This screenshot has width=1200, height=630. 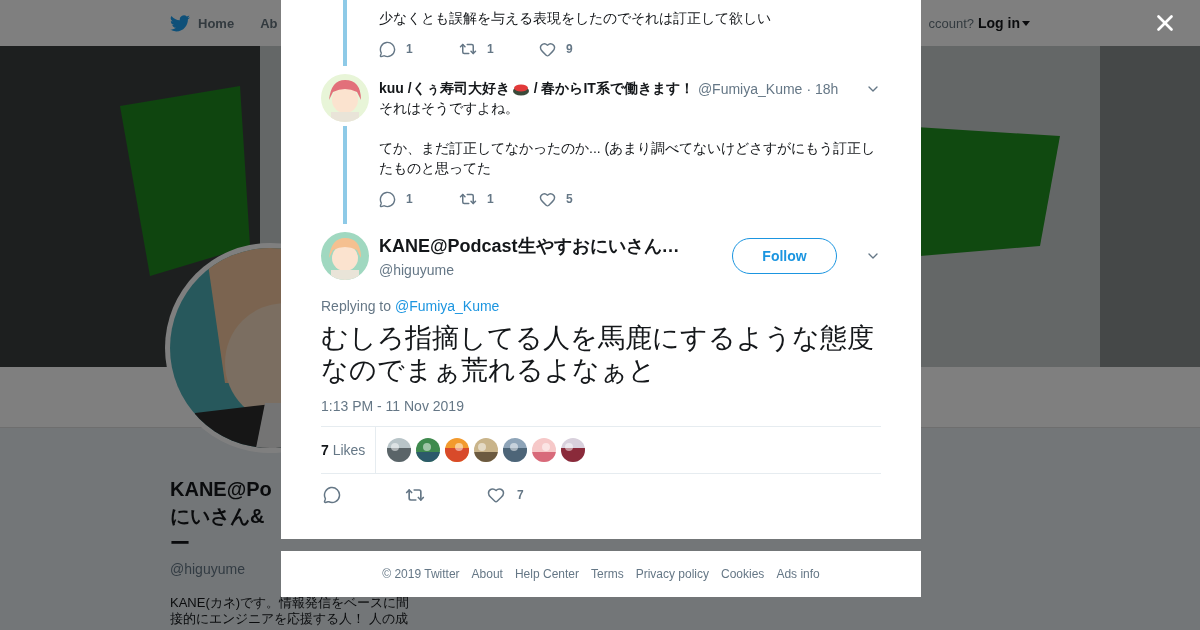 I want to click on reply-icon, so click(x=332, y=495).